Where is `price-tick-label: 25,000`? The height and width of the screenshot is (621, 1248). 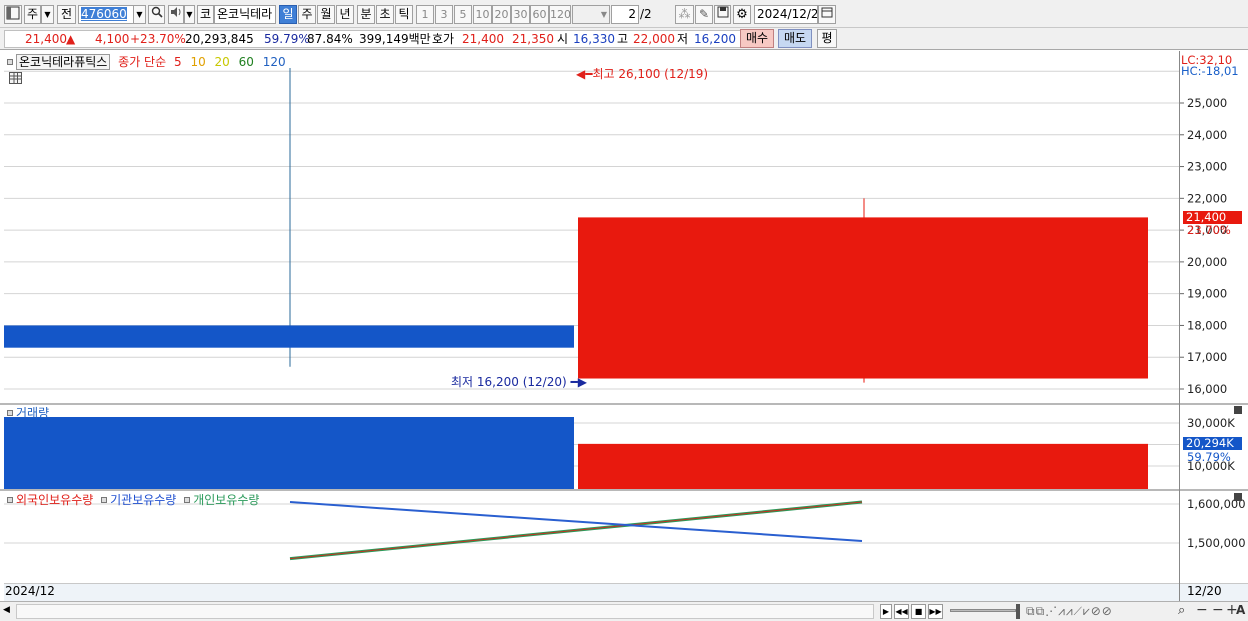
price-tick-label: 25,000 is located at coordinates (1207, 103).